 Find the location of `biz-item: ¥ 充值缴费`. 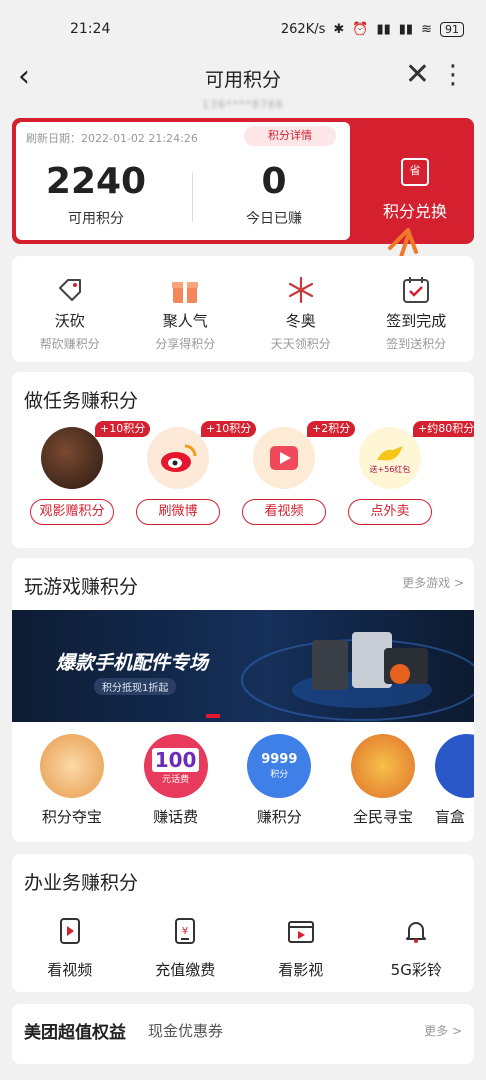

biz-item: ¥ 充值缴费 is located at coordinates (186, 948).